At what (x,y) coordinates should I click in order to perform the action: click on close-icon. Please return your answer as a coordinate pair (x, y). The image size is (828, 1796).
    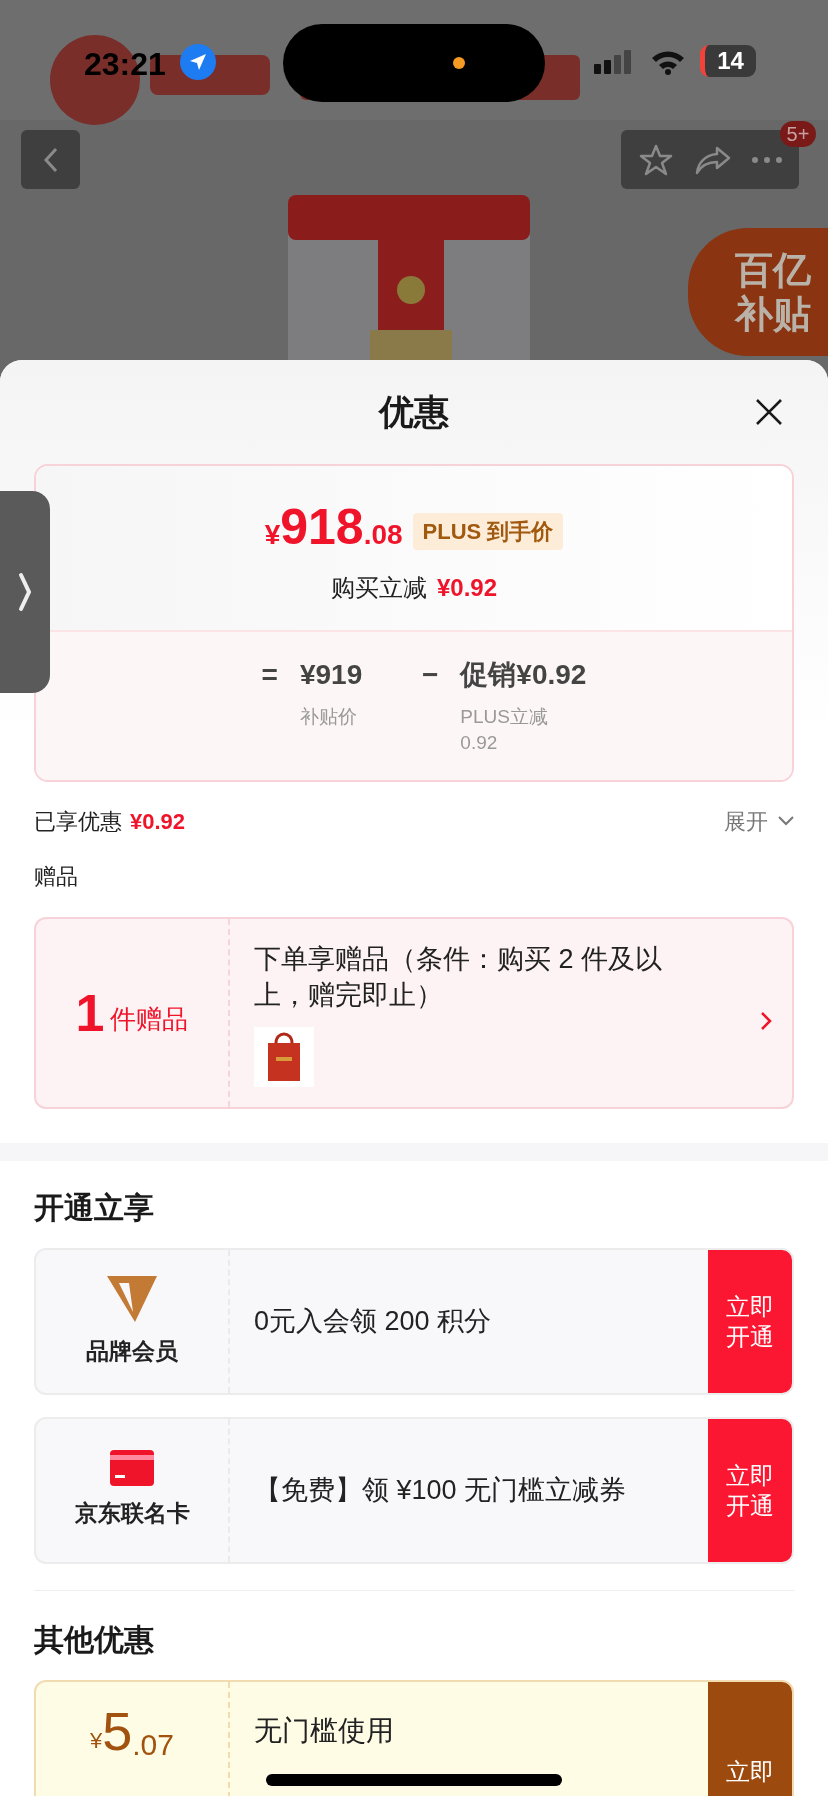
    Looking at the image, I should click on (769, 412).